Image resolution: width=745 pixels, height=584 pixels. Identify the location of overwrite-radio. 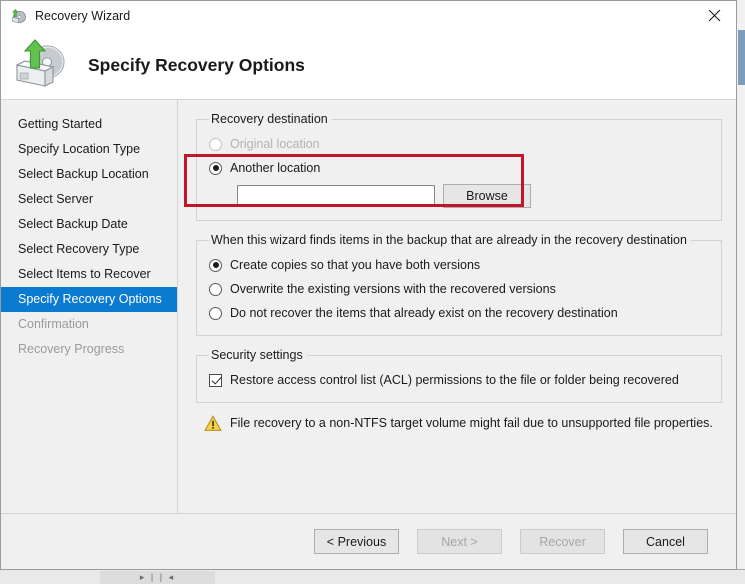
(215, 289).